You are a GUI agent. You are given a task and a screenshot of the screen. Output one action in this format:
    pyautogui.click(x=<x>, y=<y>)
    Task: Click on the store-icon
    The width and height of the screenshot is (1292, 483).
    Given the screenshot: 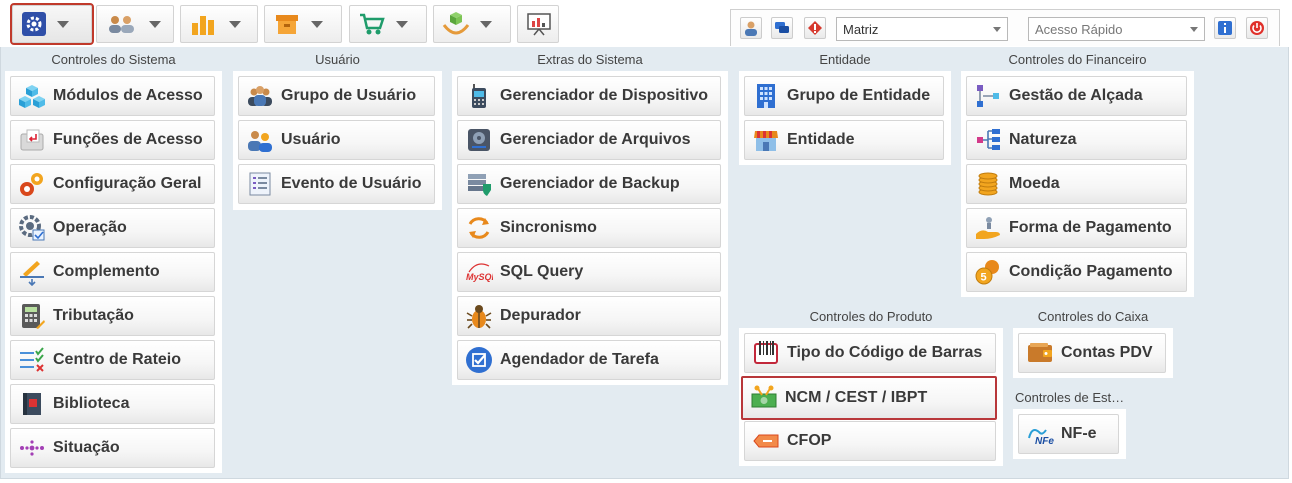 What is the action you would take?
    pyautogui.click(x=766, y=140)
    